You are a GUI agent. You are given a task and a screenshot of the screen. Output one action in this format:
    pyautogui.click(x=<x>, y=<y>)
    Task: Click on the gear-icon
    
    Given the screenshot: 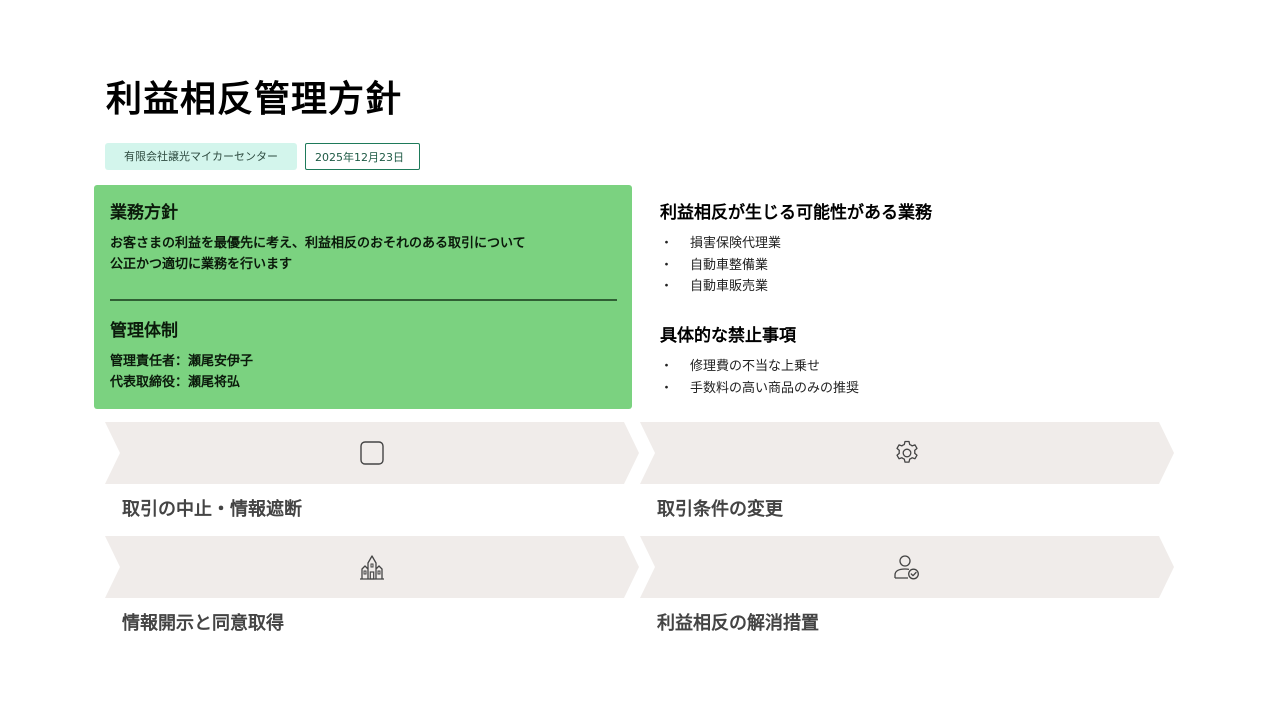 What is the action you would take?
    pyautogui.click(x=907, y=451)
    